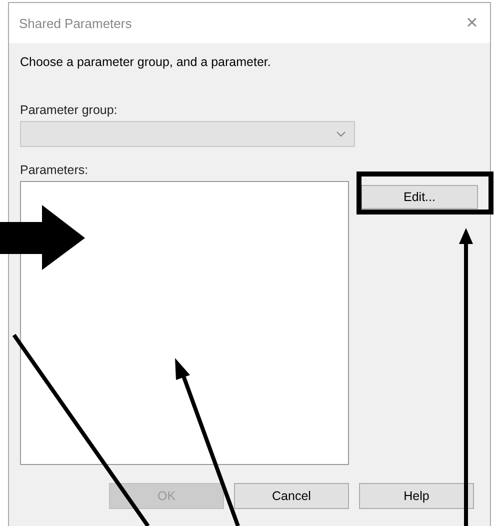 The height and width of the screenshot is (526, 496). I want to click on dialog-button: Help, so click(416, 496).